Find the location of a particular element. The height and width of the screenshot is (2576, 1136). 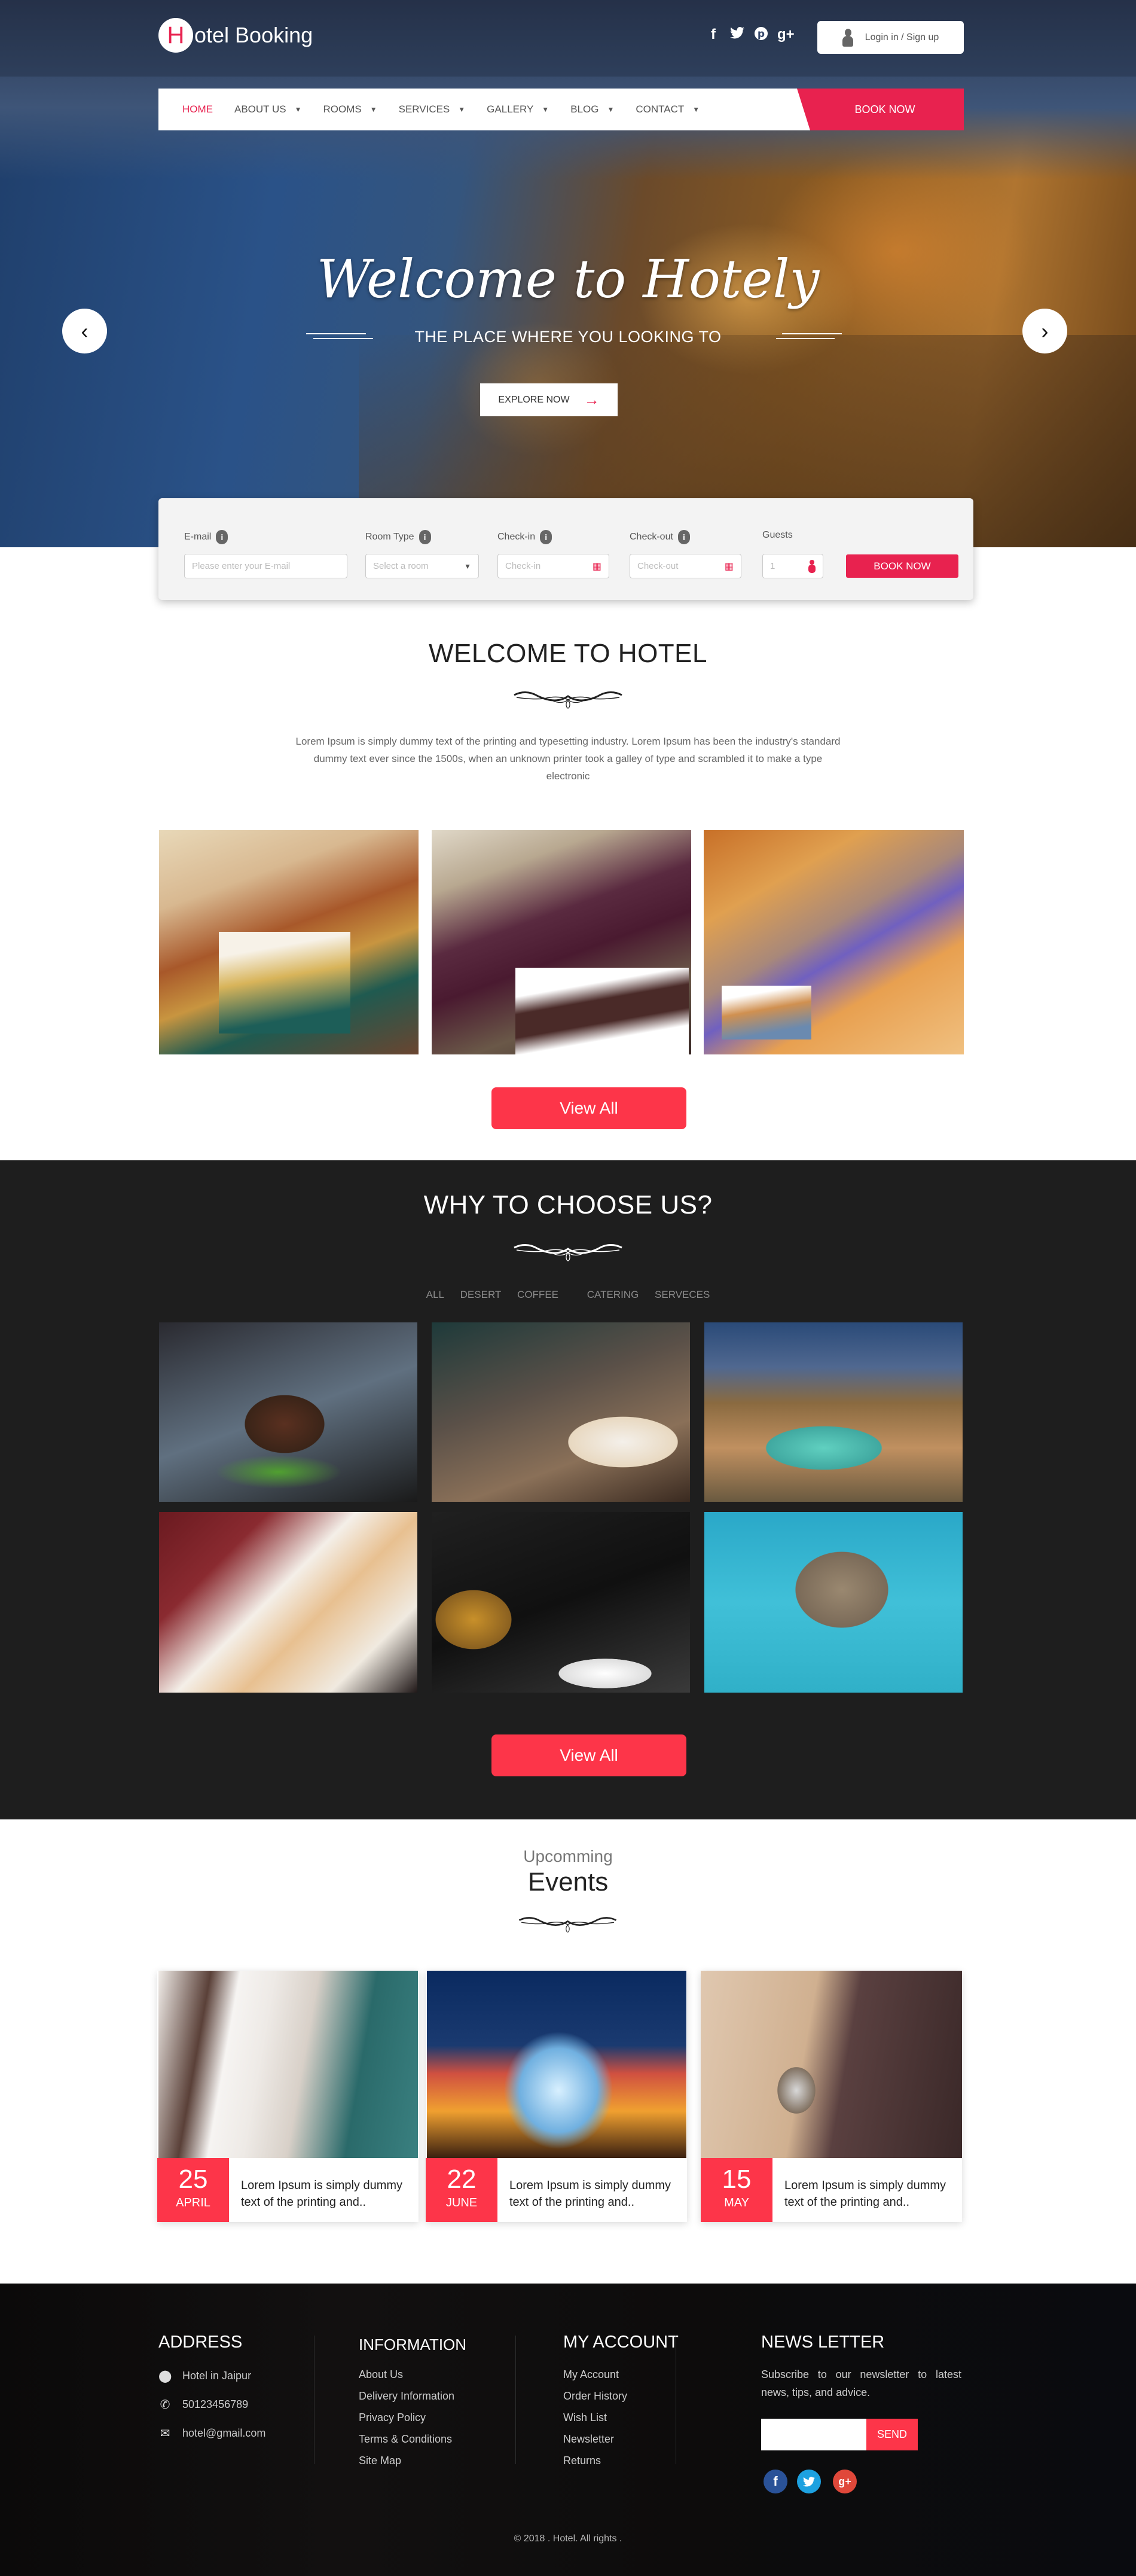

filter-services: SERVECES is located at coordinates (682, 1294).